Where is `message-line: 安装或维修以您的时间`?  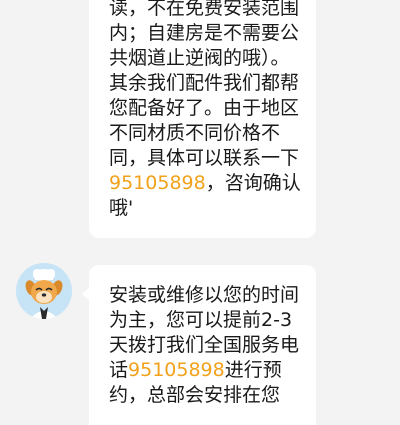
message-line: 安装或维修以您的时间 is located at coordinates (204, 295).